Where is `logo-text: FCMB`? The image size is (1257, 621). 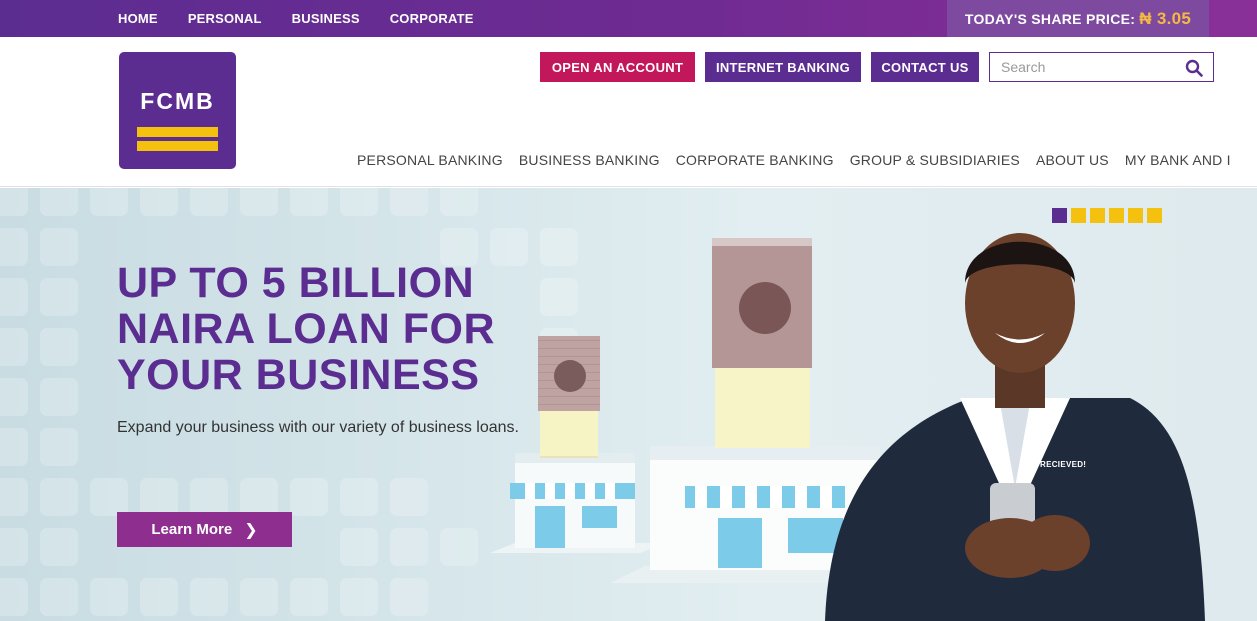
logo-text: FCMB is located at coordinates (177, 101).